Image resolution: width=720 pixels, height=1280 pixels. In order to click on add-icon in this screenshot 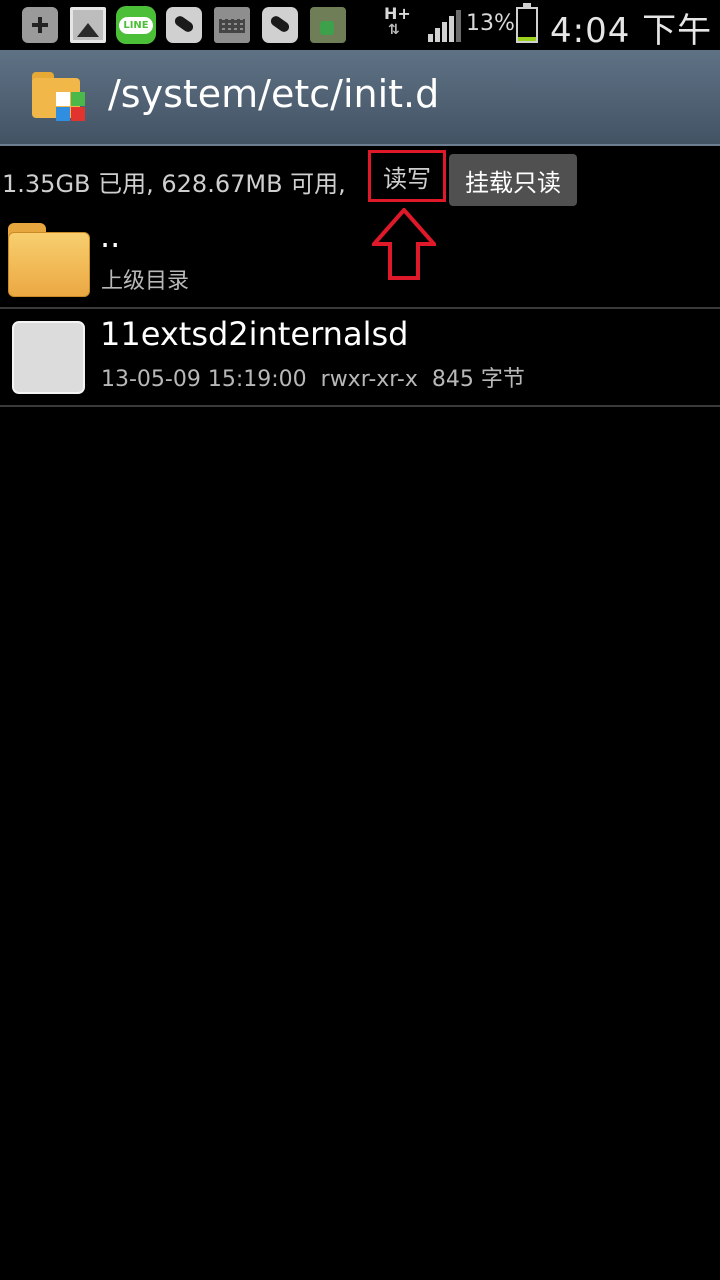, I will do `click(40, 25)`.